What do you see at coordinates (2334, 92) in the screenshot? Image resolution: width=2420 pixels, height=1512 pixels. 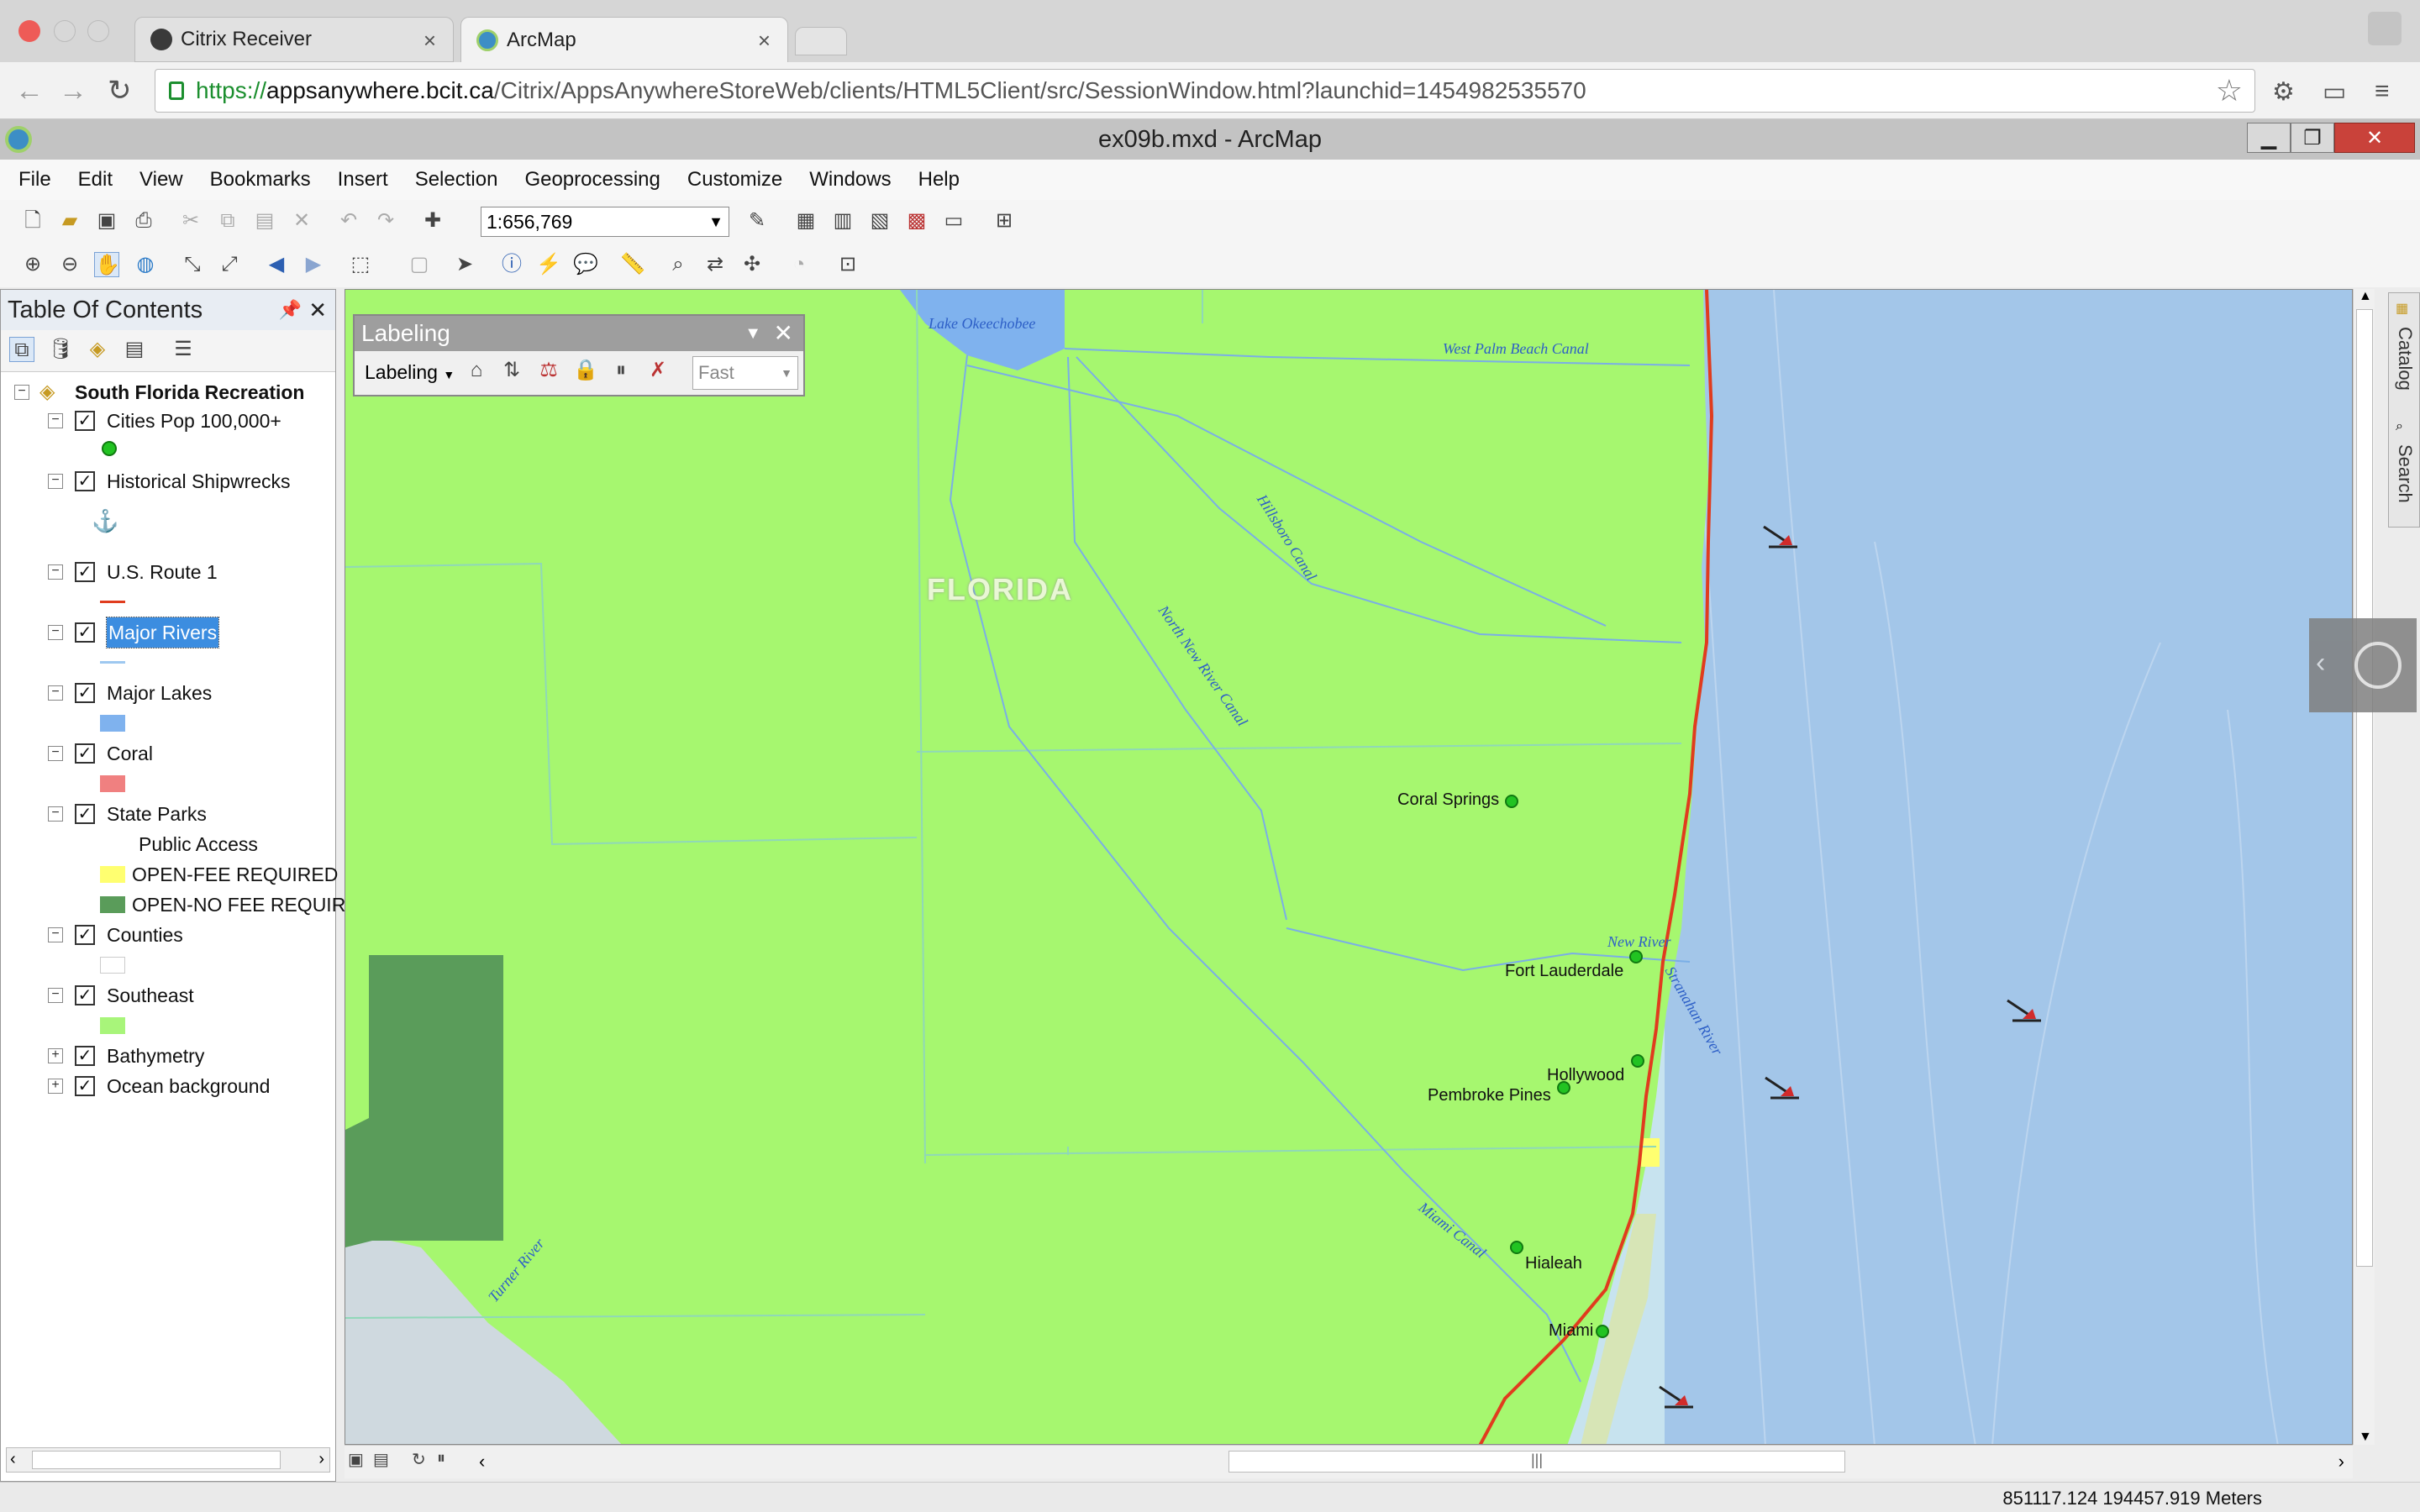 I see `cast-icon: ▭` at bounding box center [2334, 92].